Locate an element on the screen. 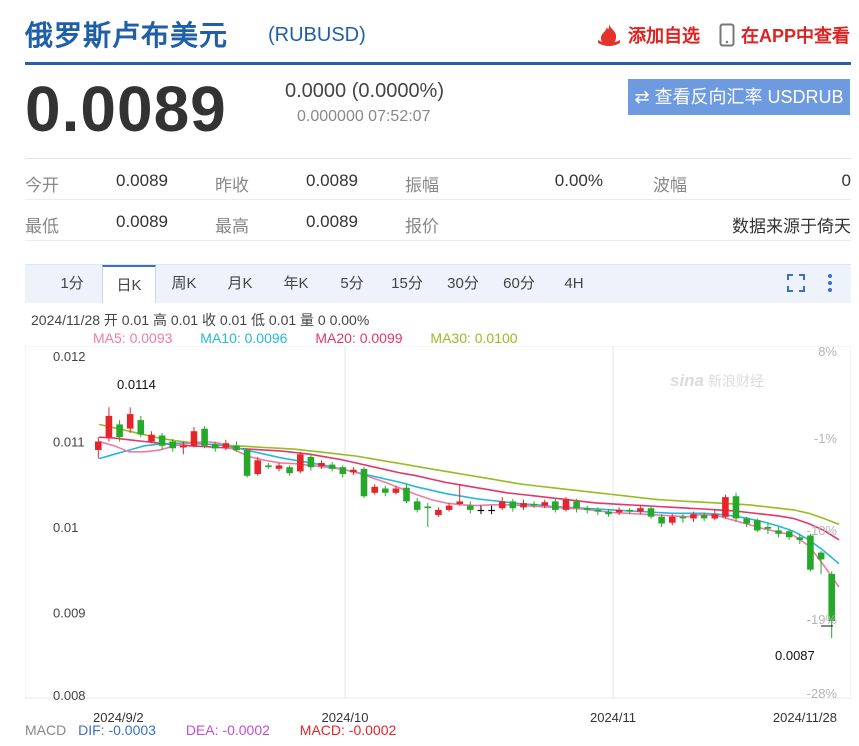 This screenshot has width=859, height=746. y-tick-label: 0.01 is located at coordinates (65, 527).